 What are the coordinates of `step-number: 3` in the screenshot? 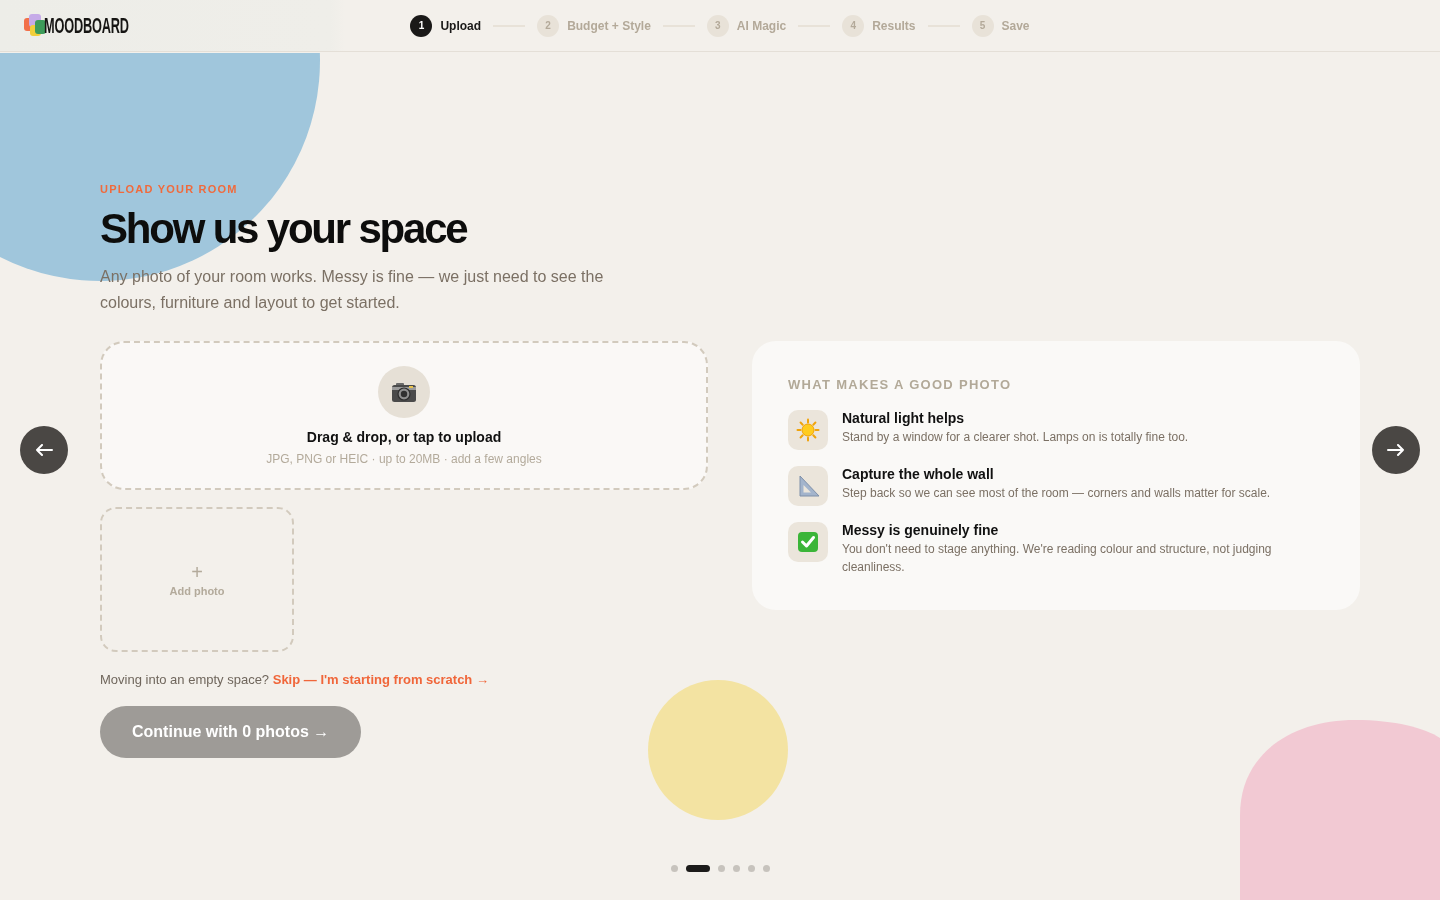 It's located at (717, 25).